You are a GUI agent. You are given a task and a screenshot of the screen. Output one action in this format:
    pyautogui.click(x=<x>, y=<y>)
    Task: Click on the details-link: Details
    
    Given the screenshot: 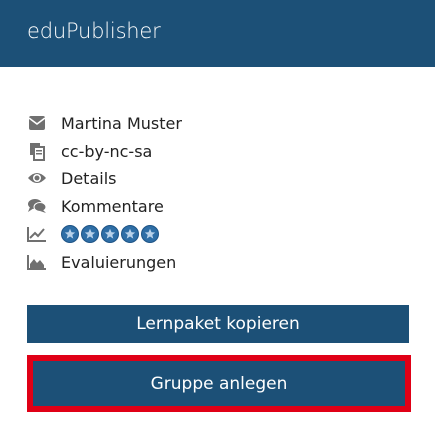 What is the action you would take?
    pyautogui.click(x=88, y=178)
    